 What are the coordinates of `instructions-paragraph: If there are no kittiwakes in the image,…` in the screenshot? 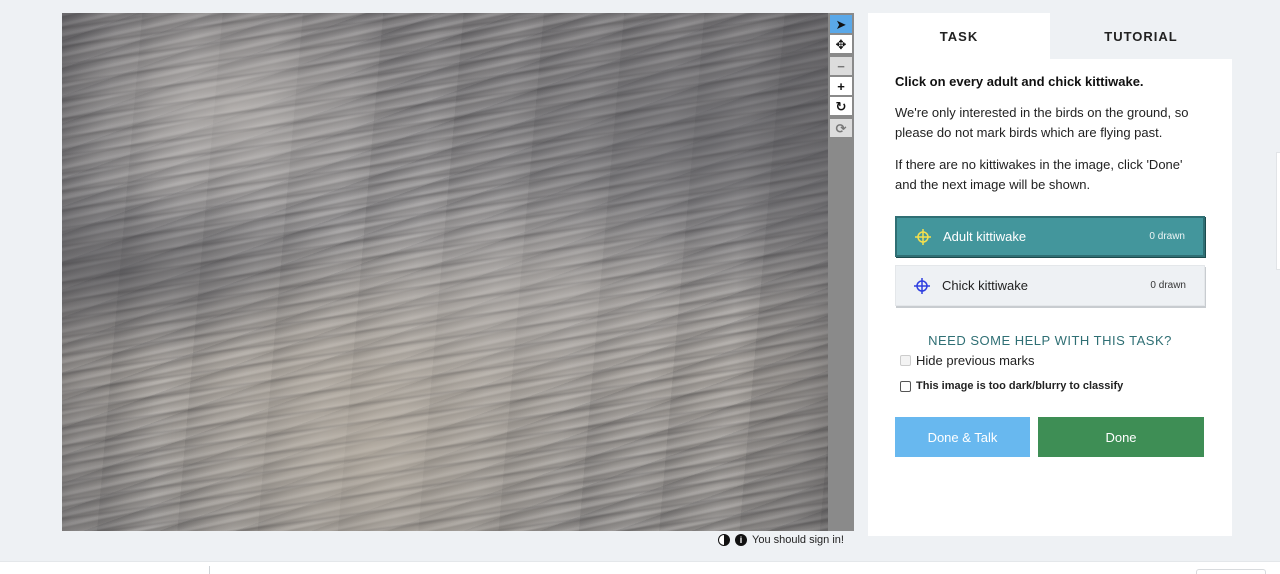 It's located at (1039, 174).